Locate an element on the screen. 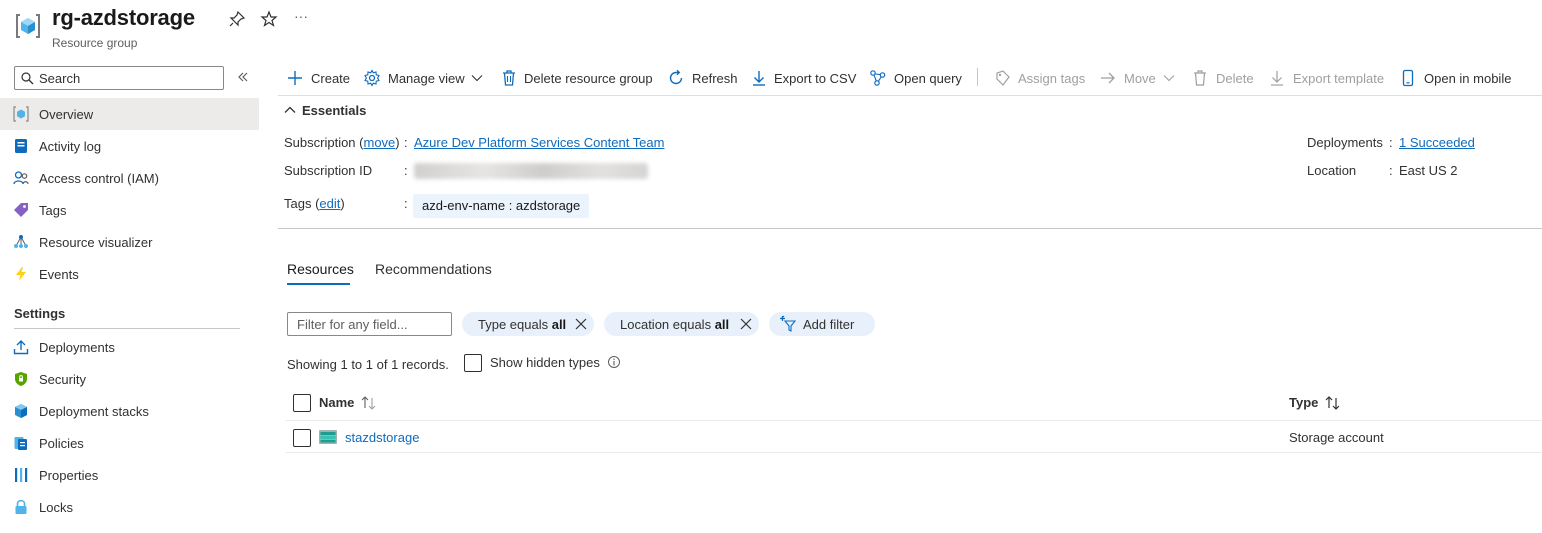 Image resolution: width=1542 pixels, height=533 pixels. sidebar-item-label: Policies is located at coordinates (61, 443).